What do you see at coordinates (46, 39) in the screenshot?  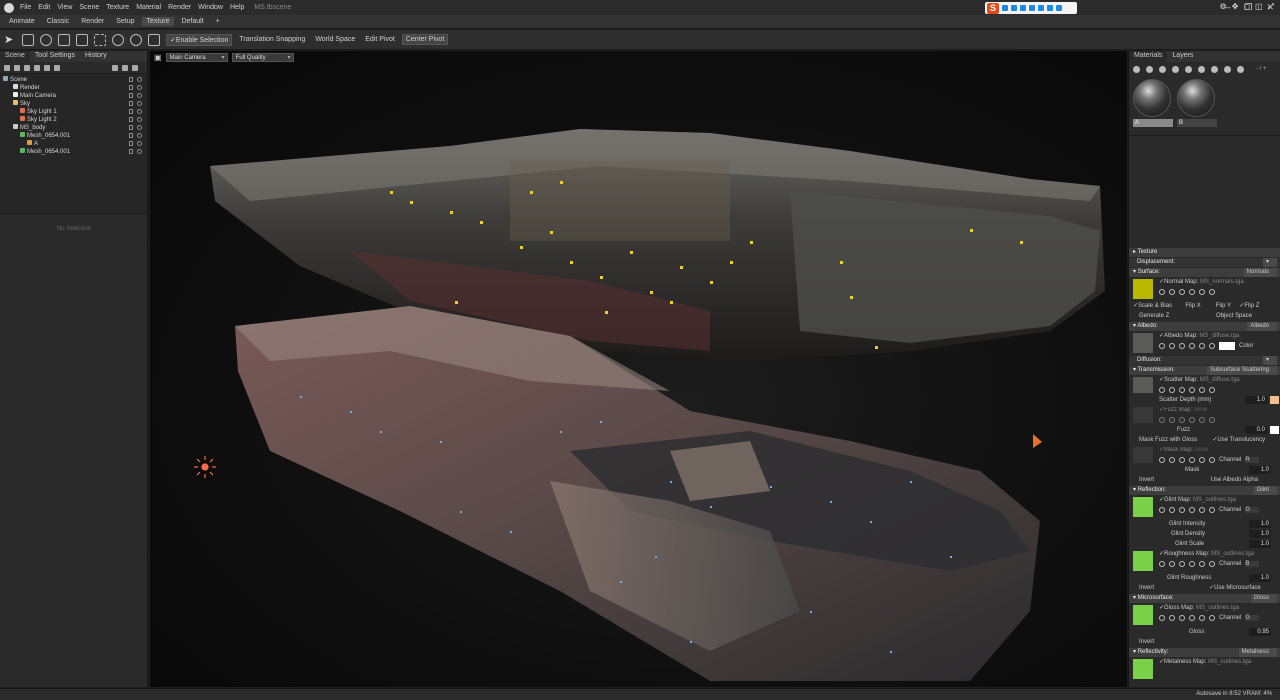 I see `rotate-tool-icon` at bounding box center [46, 39].